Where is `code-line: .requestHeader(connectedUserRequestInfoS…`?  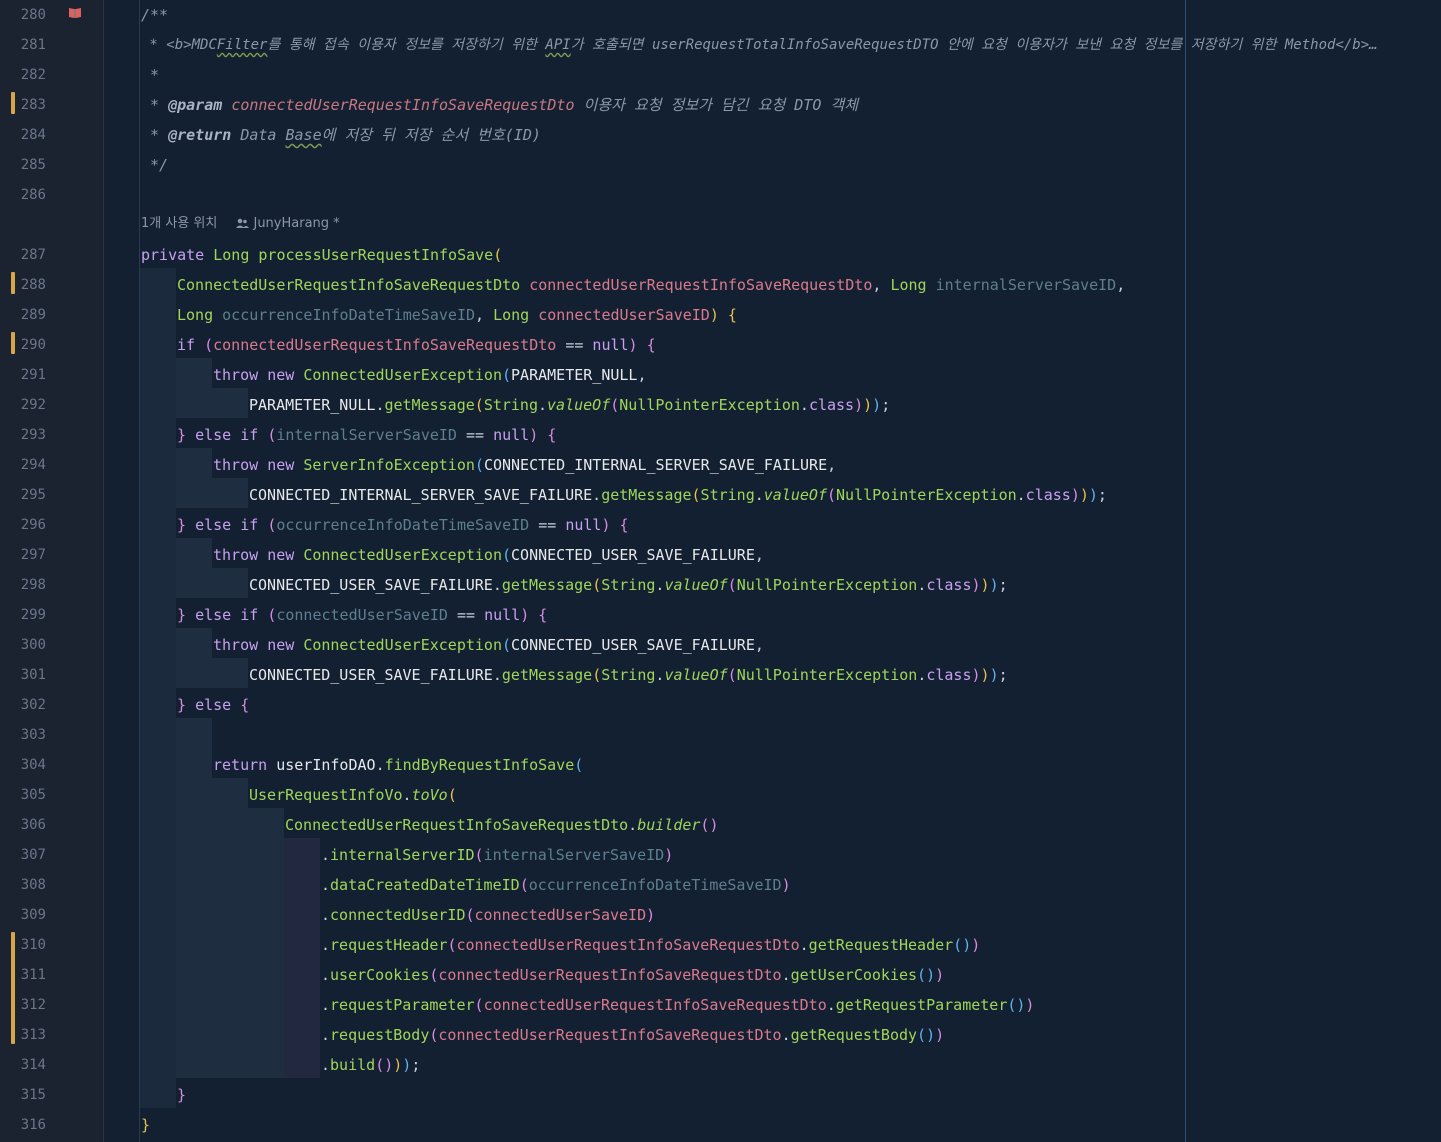 code-line: .requestHeader(connectedUserRequestInfoS… is located at coordinates (650, 945).